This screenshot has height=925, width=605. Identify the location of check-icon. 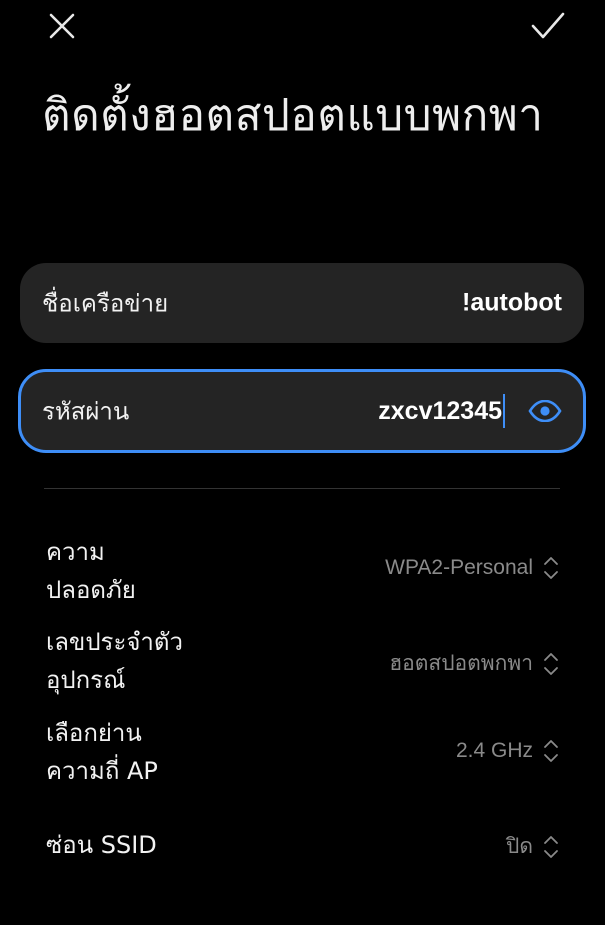
(548, 25).